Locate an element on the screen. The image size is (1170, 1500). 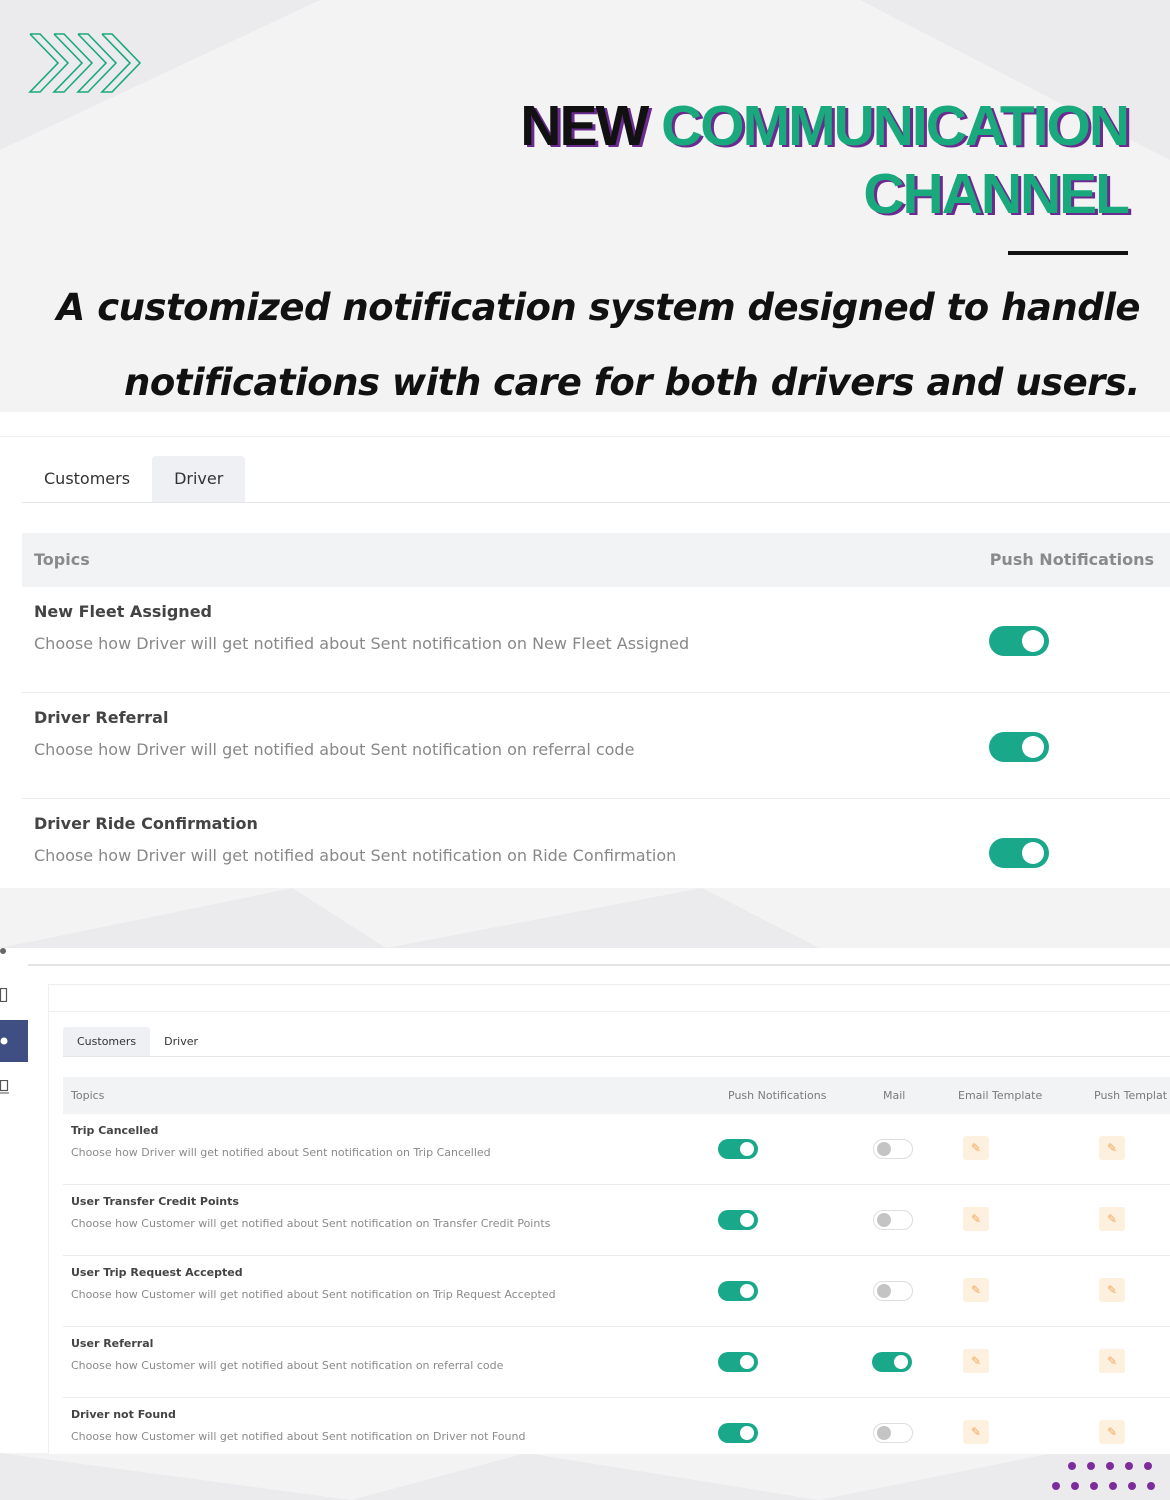
column-mail: Mail is located at coordinates (894, 1095).